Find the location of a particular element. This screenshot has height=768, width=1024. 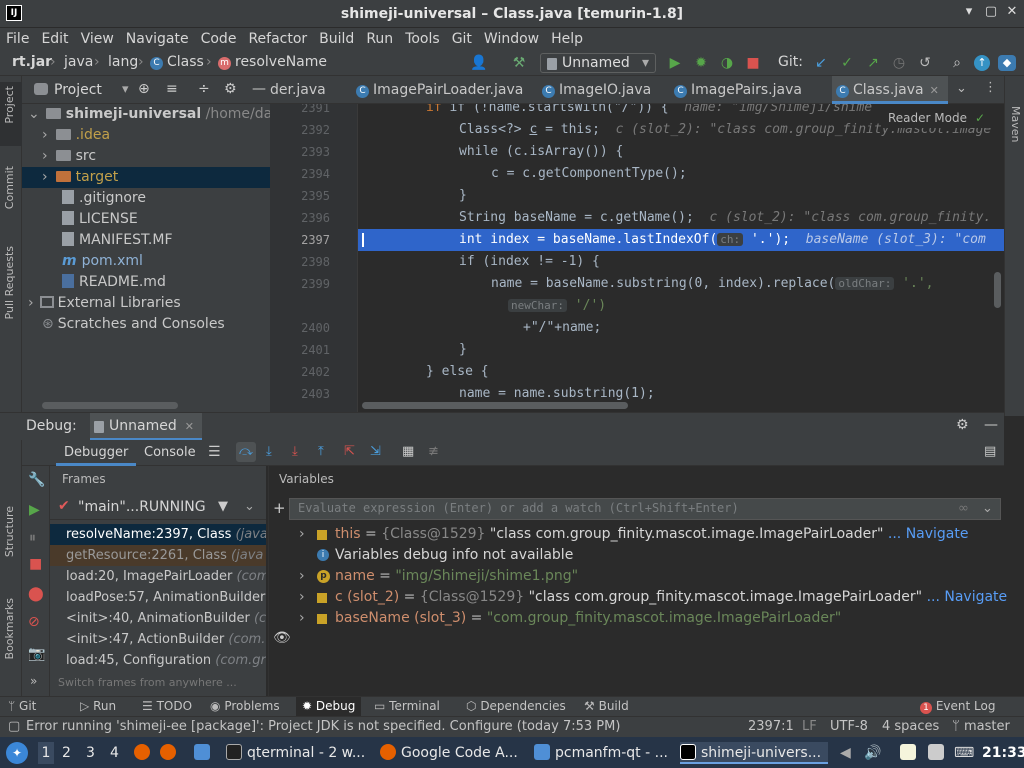

update-icon: ↑ is located at coordinates (982, 63).